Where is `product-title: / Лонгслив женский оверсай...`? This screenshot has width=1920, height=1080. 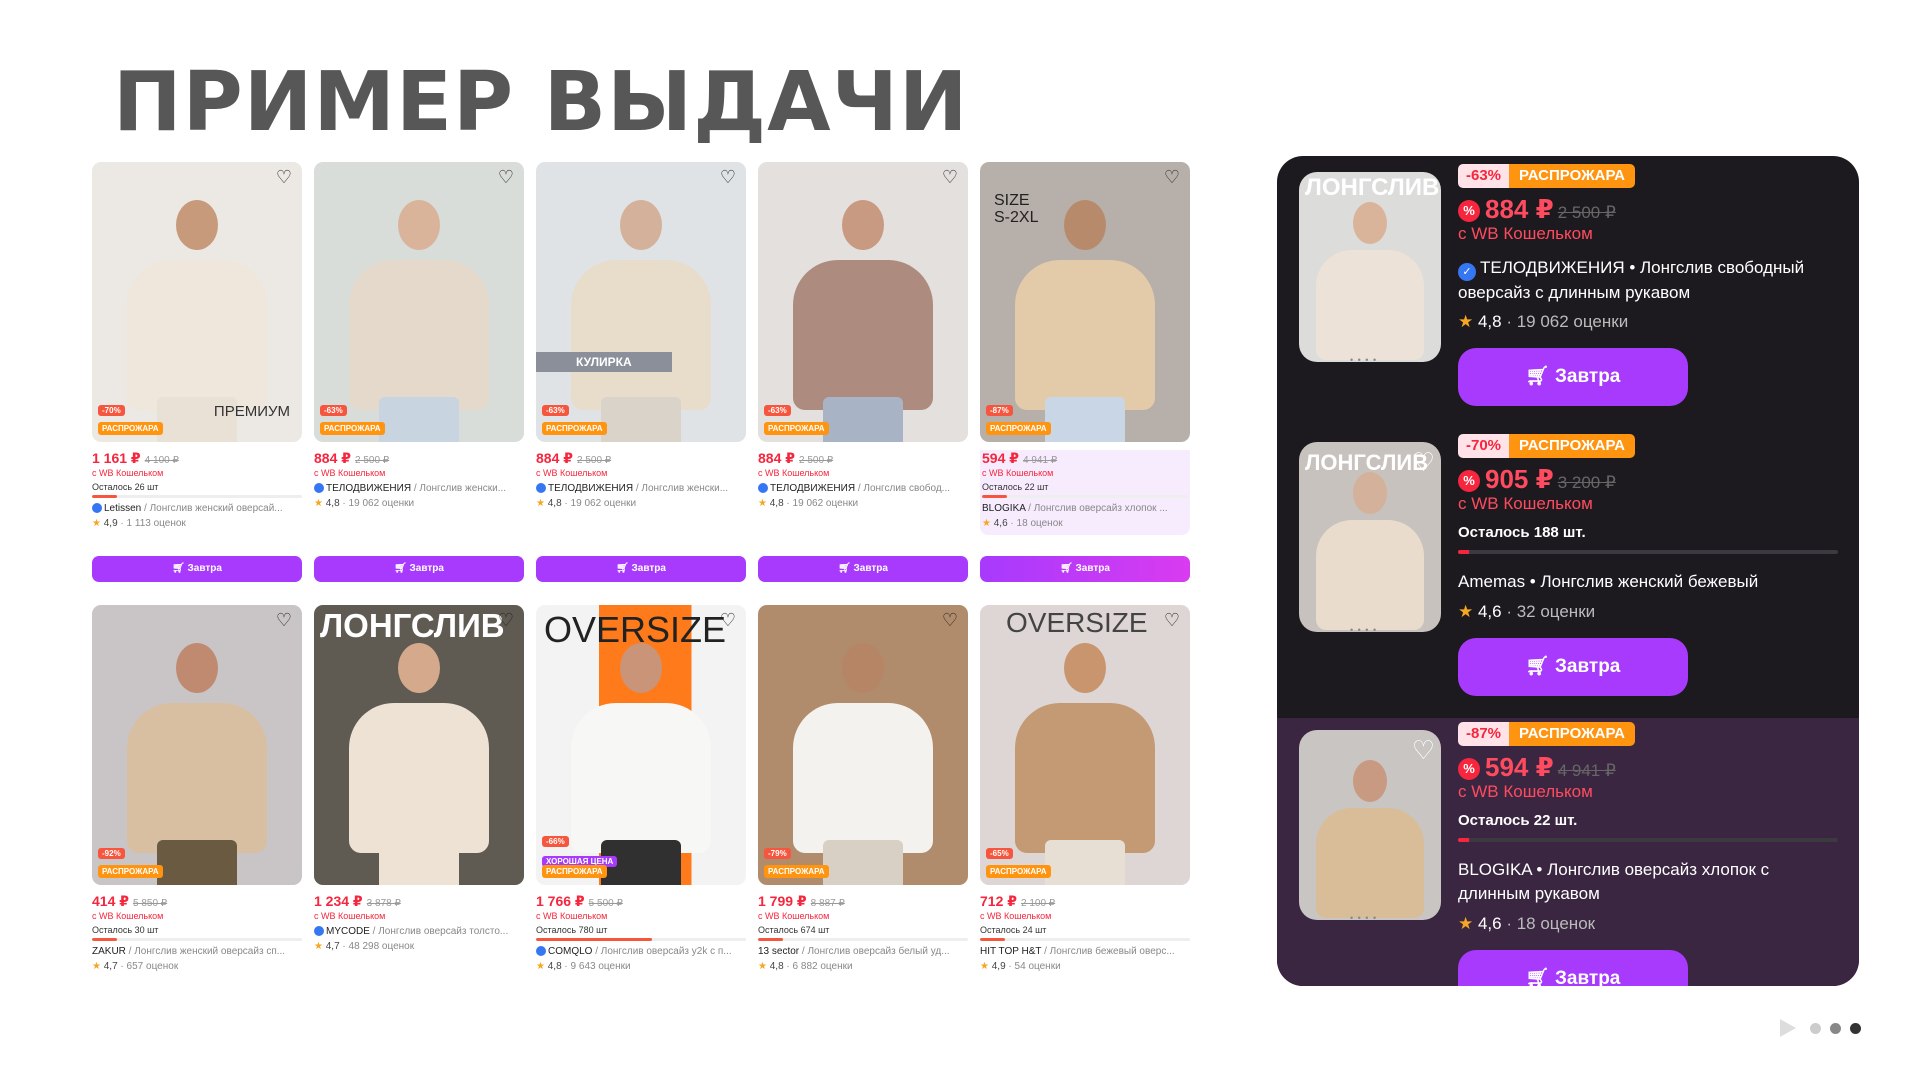
product-title: / Лонгслив женский оверсай... is located at coordinates (212, 508).